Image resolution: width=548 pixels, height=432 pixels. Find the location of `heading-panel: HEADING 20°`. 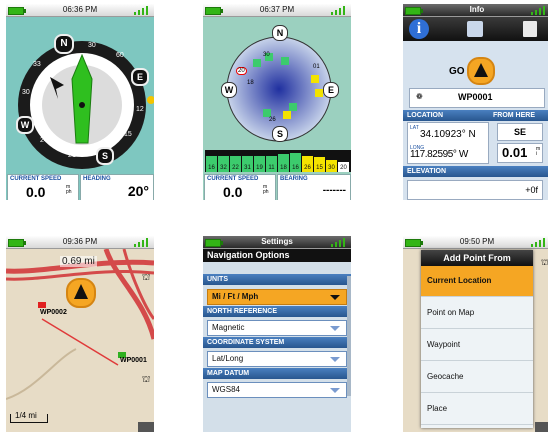

heading-panel: HEADING 20° is located at coordinates (117, 187).